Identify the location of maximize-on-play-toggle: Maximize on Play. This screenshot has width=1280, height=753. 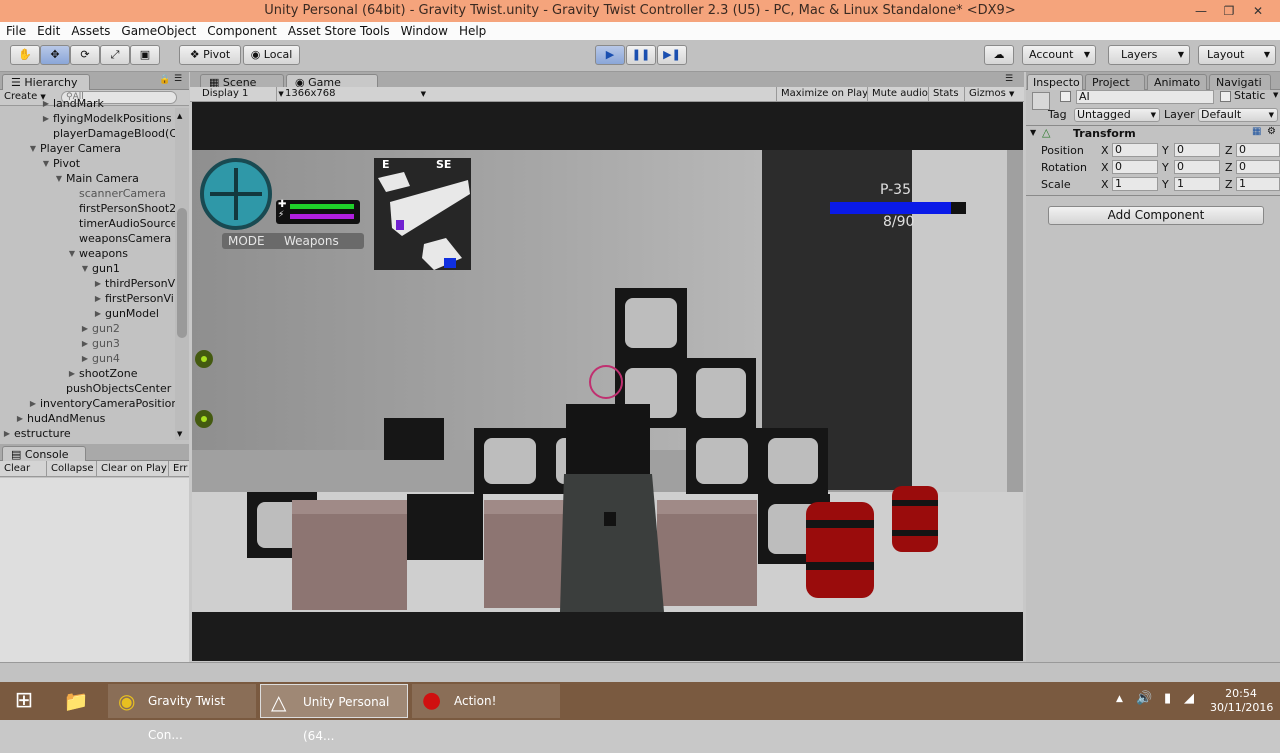
(822, 94).